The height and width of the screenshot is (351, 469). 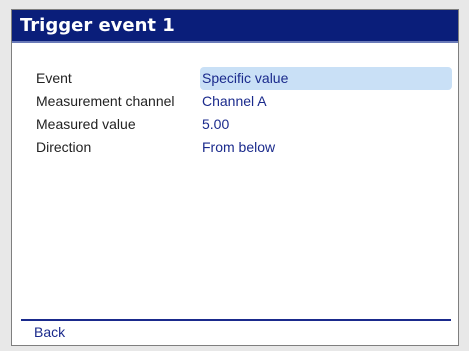 What do you see at coordinates (326, 101) in the screenshot?
I see `param-value-measurement-channel: Channel A` at bounding box center [326, 101].